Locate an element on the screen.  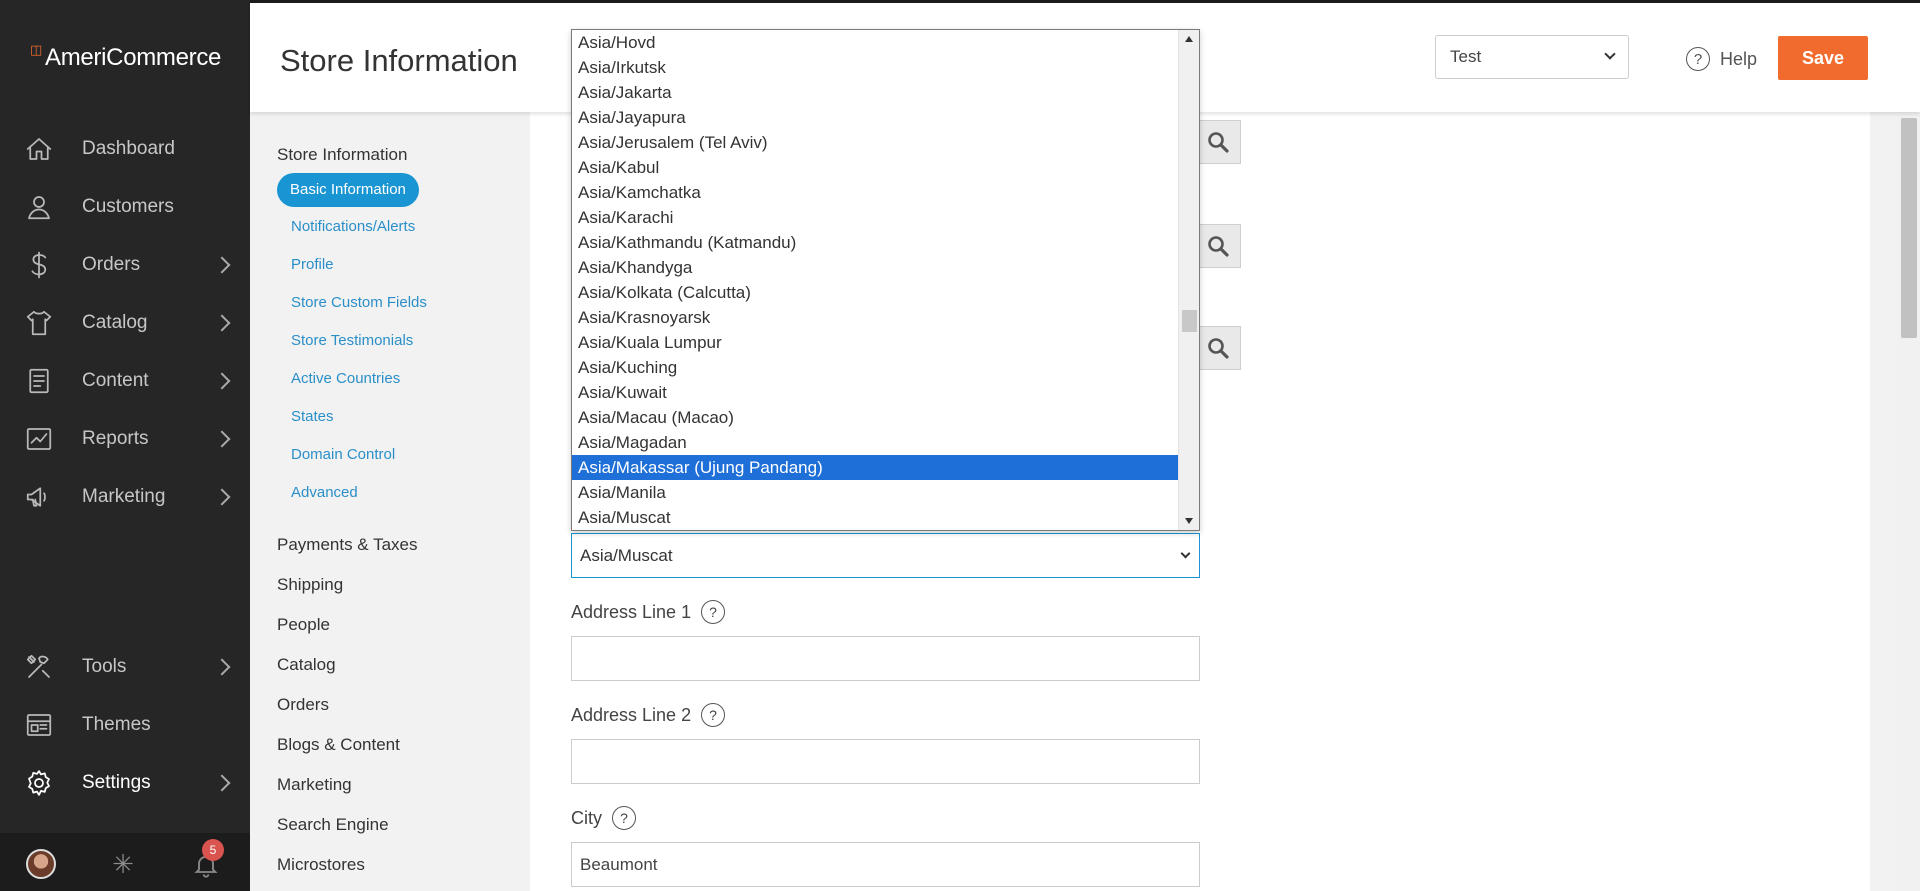
timezone-option: Asia/Irkutsk is located at coordinates (875, 67).